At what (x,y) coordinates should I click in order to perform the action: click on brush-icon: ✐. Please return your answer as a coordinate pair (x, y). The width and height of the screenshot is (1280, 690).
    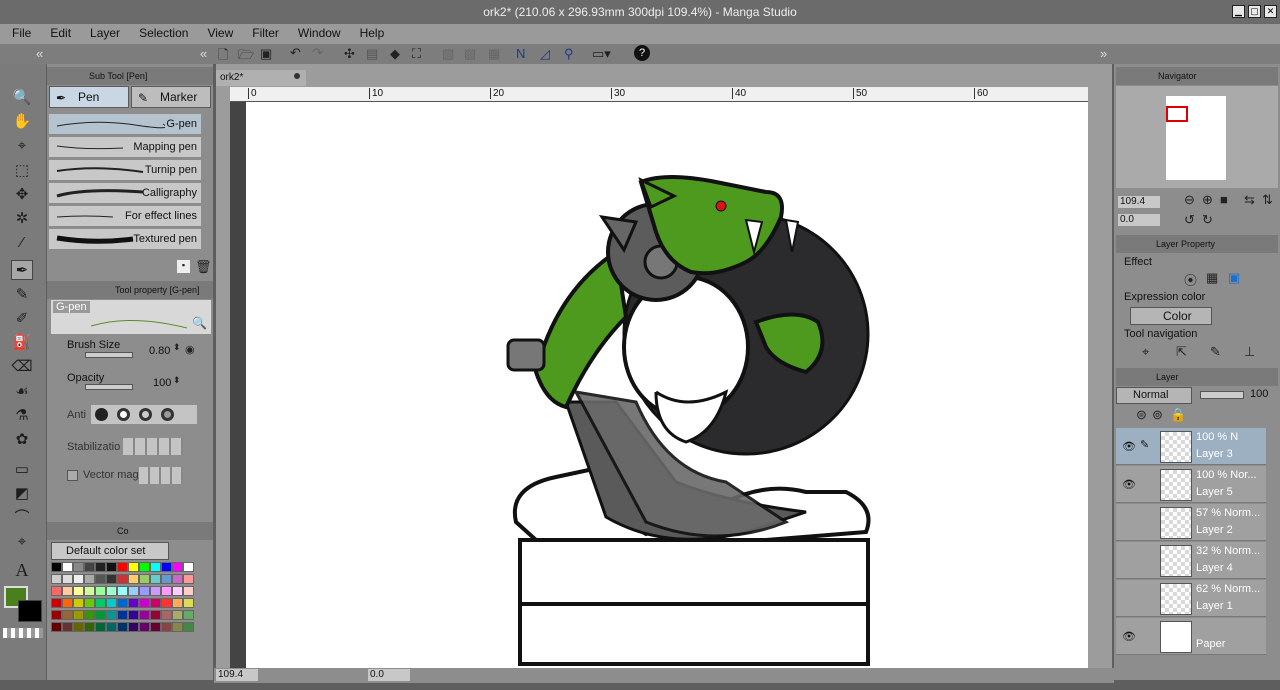
    Looking at the image, I should click on (22, 319).